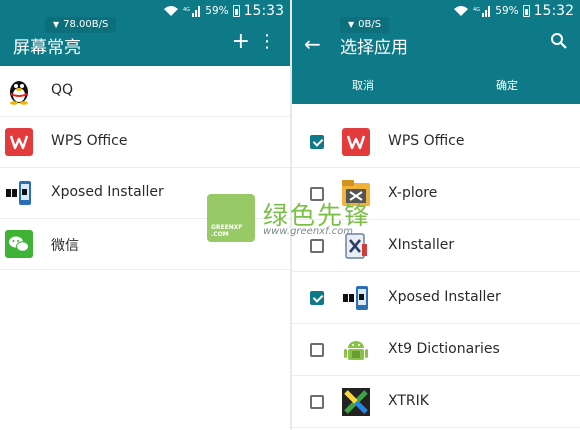  I want to click on page-title: 屏幕常亮, so click(47, 48).